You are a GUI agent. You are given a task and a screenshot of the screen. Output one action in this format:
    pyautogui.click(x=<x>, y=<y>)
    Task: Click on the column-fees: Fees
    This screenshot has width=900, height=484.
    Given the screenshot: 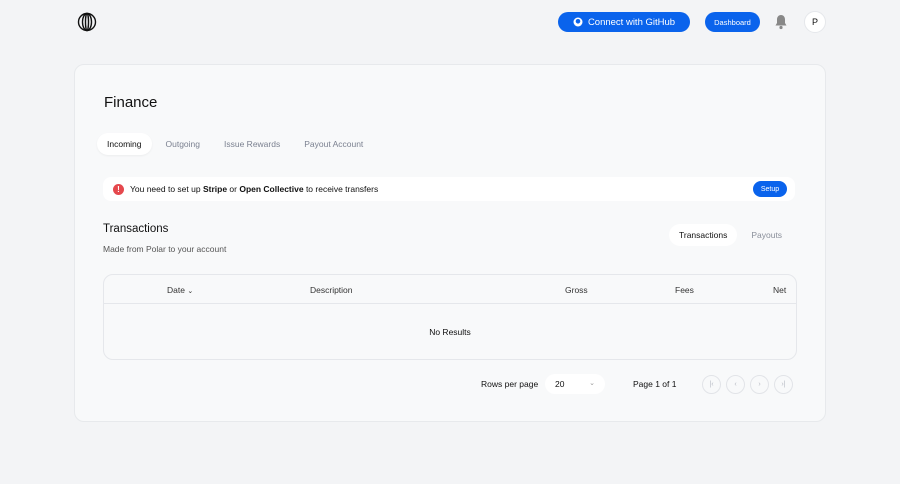 What is the action you would take?
    pyautogui.click(x=684, y=290)
    